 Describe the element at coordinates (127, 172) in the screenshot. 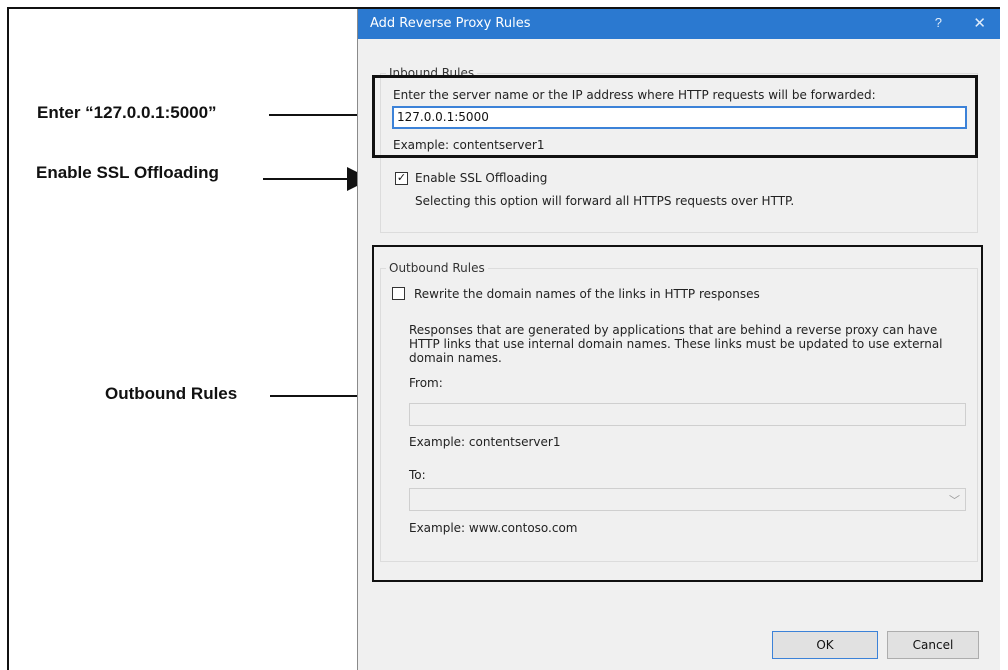

I see `callout-enable-ssl: Enable SSL Offloading` at that location.